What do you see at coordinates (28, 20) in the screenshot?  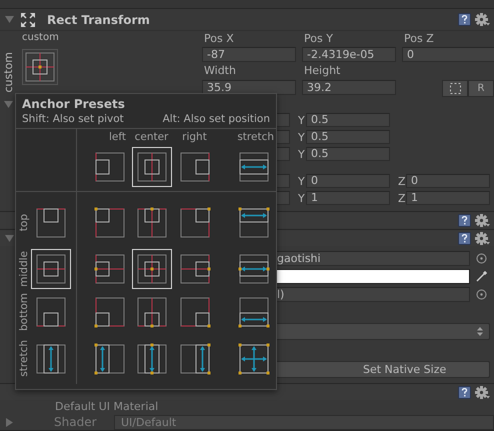 I see `move-arrows-icon` at bounding box center [28, 20].